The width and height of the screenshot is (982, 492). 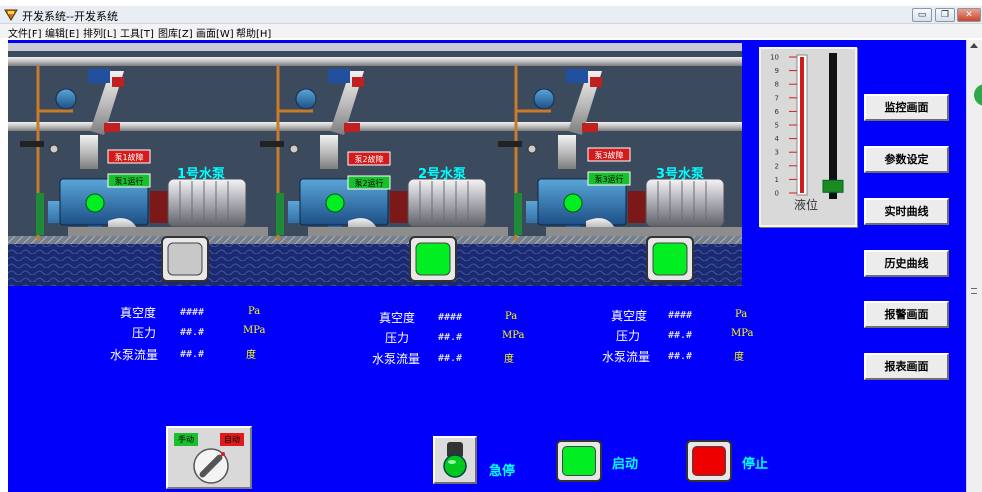 I want to click on menu-screen: 画面[W], so click(x=215, y=32).